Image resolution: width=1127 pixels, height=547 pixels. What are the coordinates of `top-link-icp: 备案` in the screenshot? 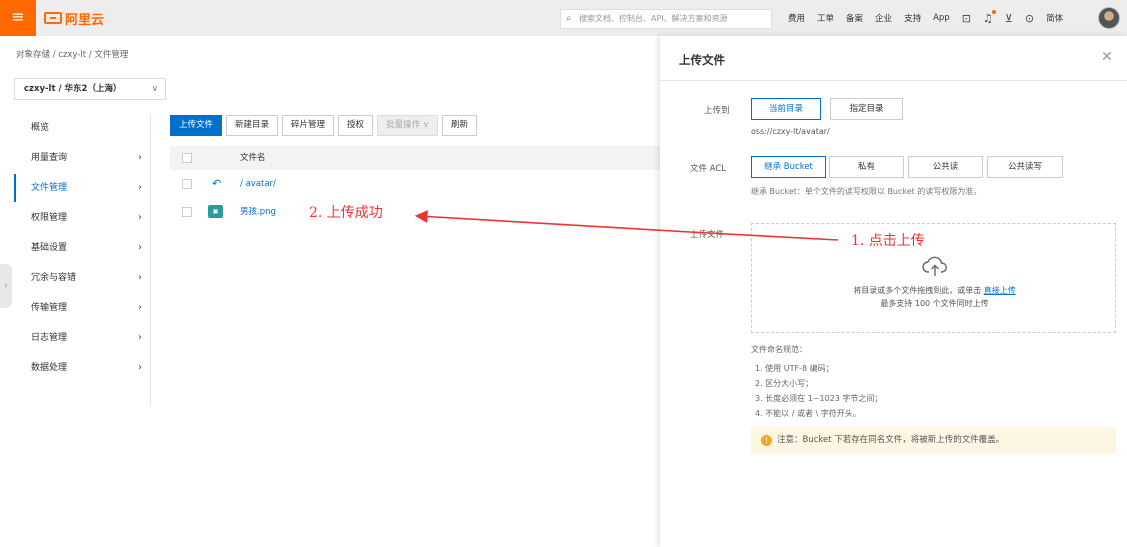 It's located at (854, 18).